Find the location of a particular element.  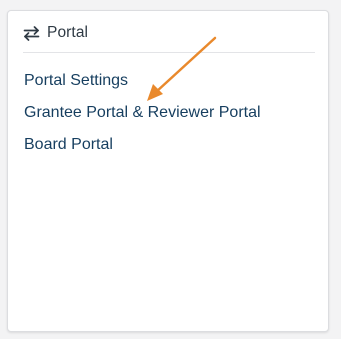

grantee-reviewer-portal-link: Grantee Portal & Reviewer Portal is located at coordinates (142, 113).